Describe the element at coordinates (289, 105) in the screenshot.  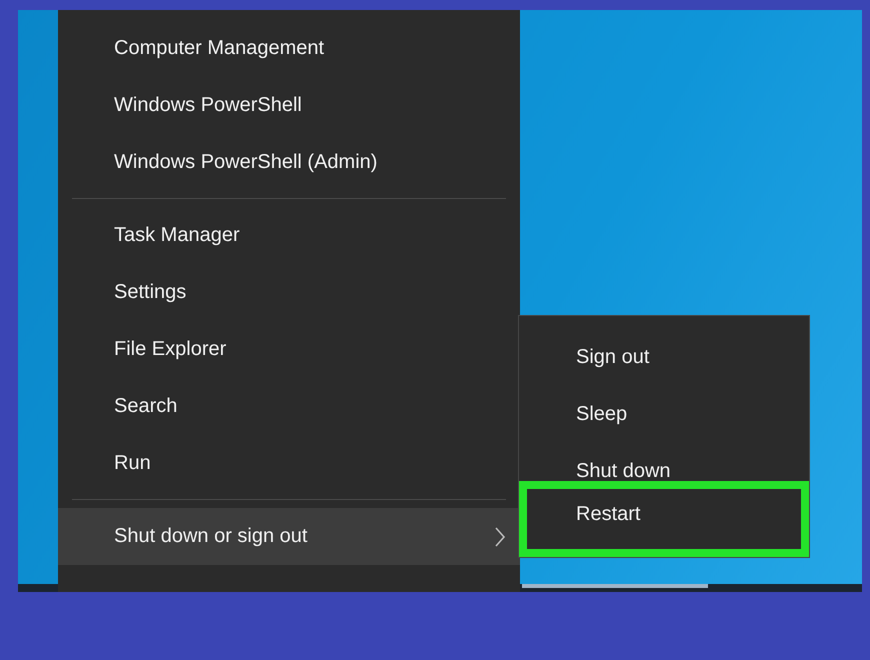
I see `menu-item: Windows PowerShell` at that location.